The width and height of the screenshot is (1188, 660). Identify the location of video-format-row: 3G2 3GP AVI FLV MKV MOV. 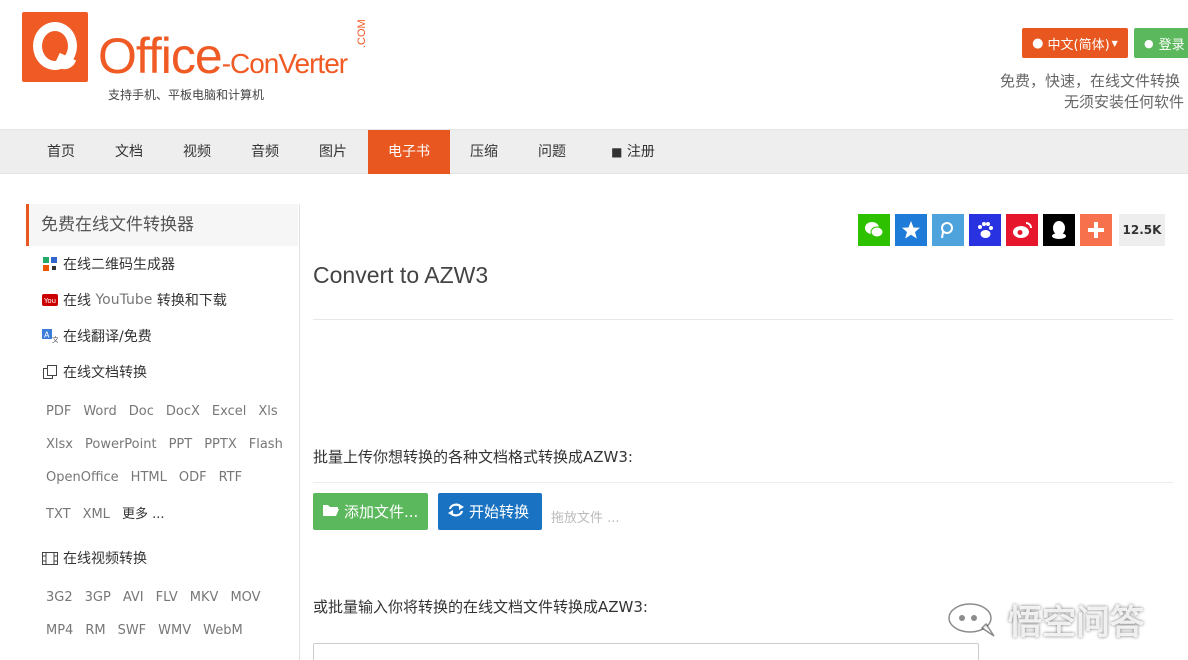
(159, 597).